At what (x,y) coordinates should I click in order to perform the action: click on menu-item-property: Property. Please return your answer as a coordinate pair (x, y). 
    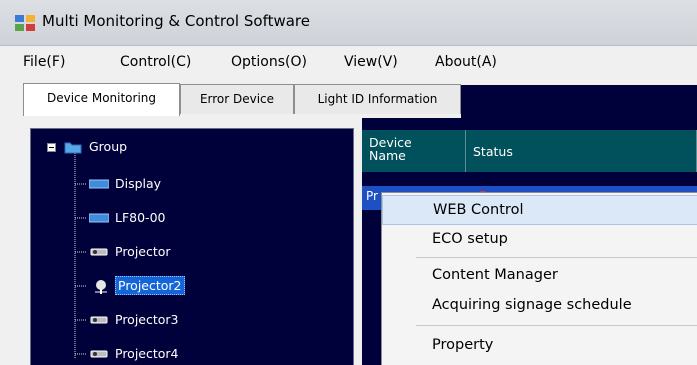
    Looking at the image, I should click on (539, 346).